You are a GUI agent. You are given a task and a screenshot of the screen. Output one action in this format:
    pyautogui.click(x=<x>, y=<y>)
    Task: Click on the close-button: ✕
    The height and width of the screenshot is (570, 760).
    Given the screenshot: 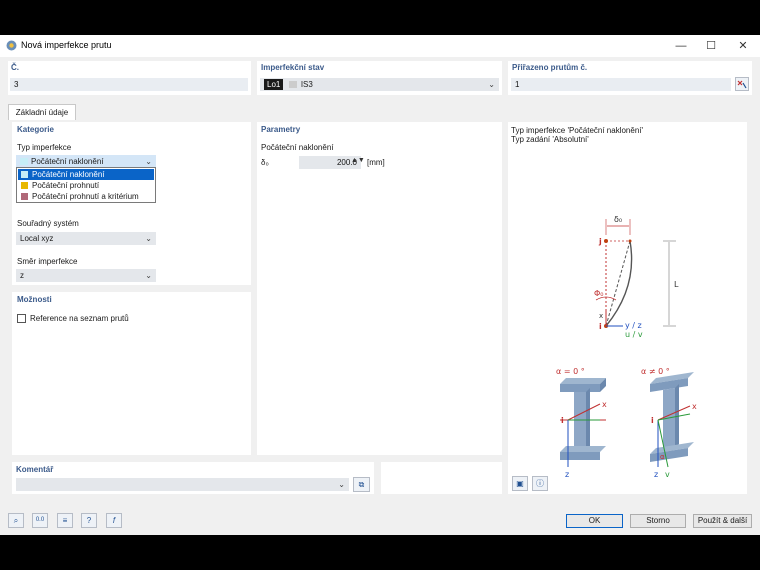 What is the action you would take?
    pyautogui.click(x=743, y=46)
    